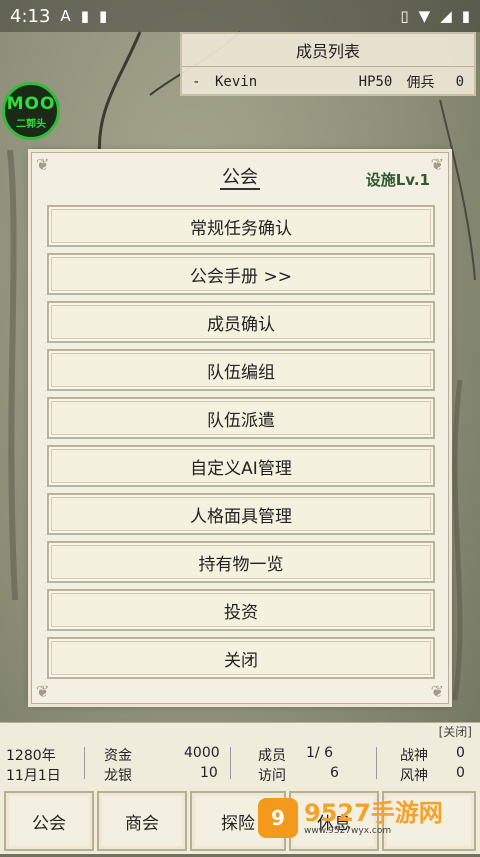 The image size is (480, 857). What do you see at coordinates (31, 124) in the screenshot?
I see `badge-subtitle: 二郭头` at bounding box center [31, 124].